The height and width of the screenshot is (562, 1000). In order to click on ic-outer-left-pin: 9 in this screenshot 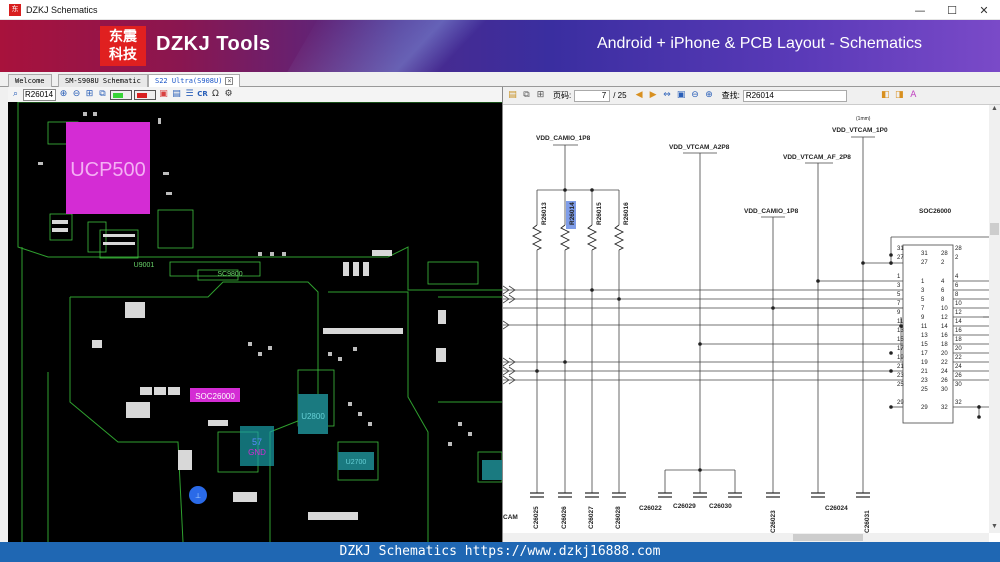, I will do `click(899, 313)`.